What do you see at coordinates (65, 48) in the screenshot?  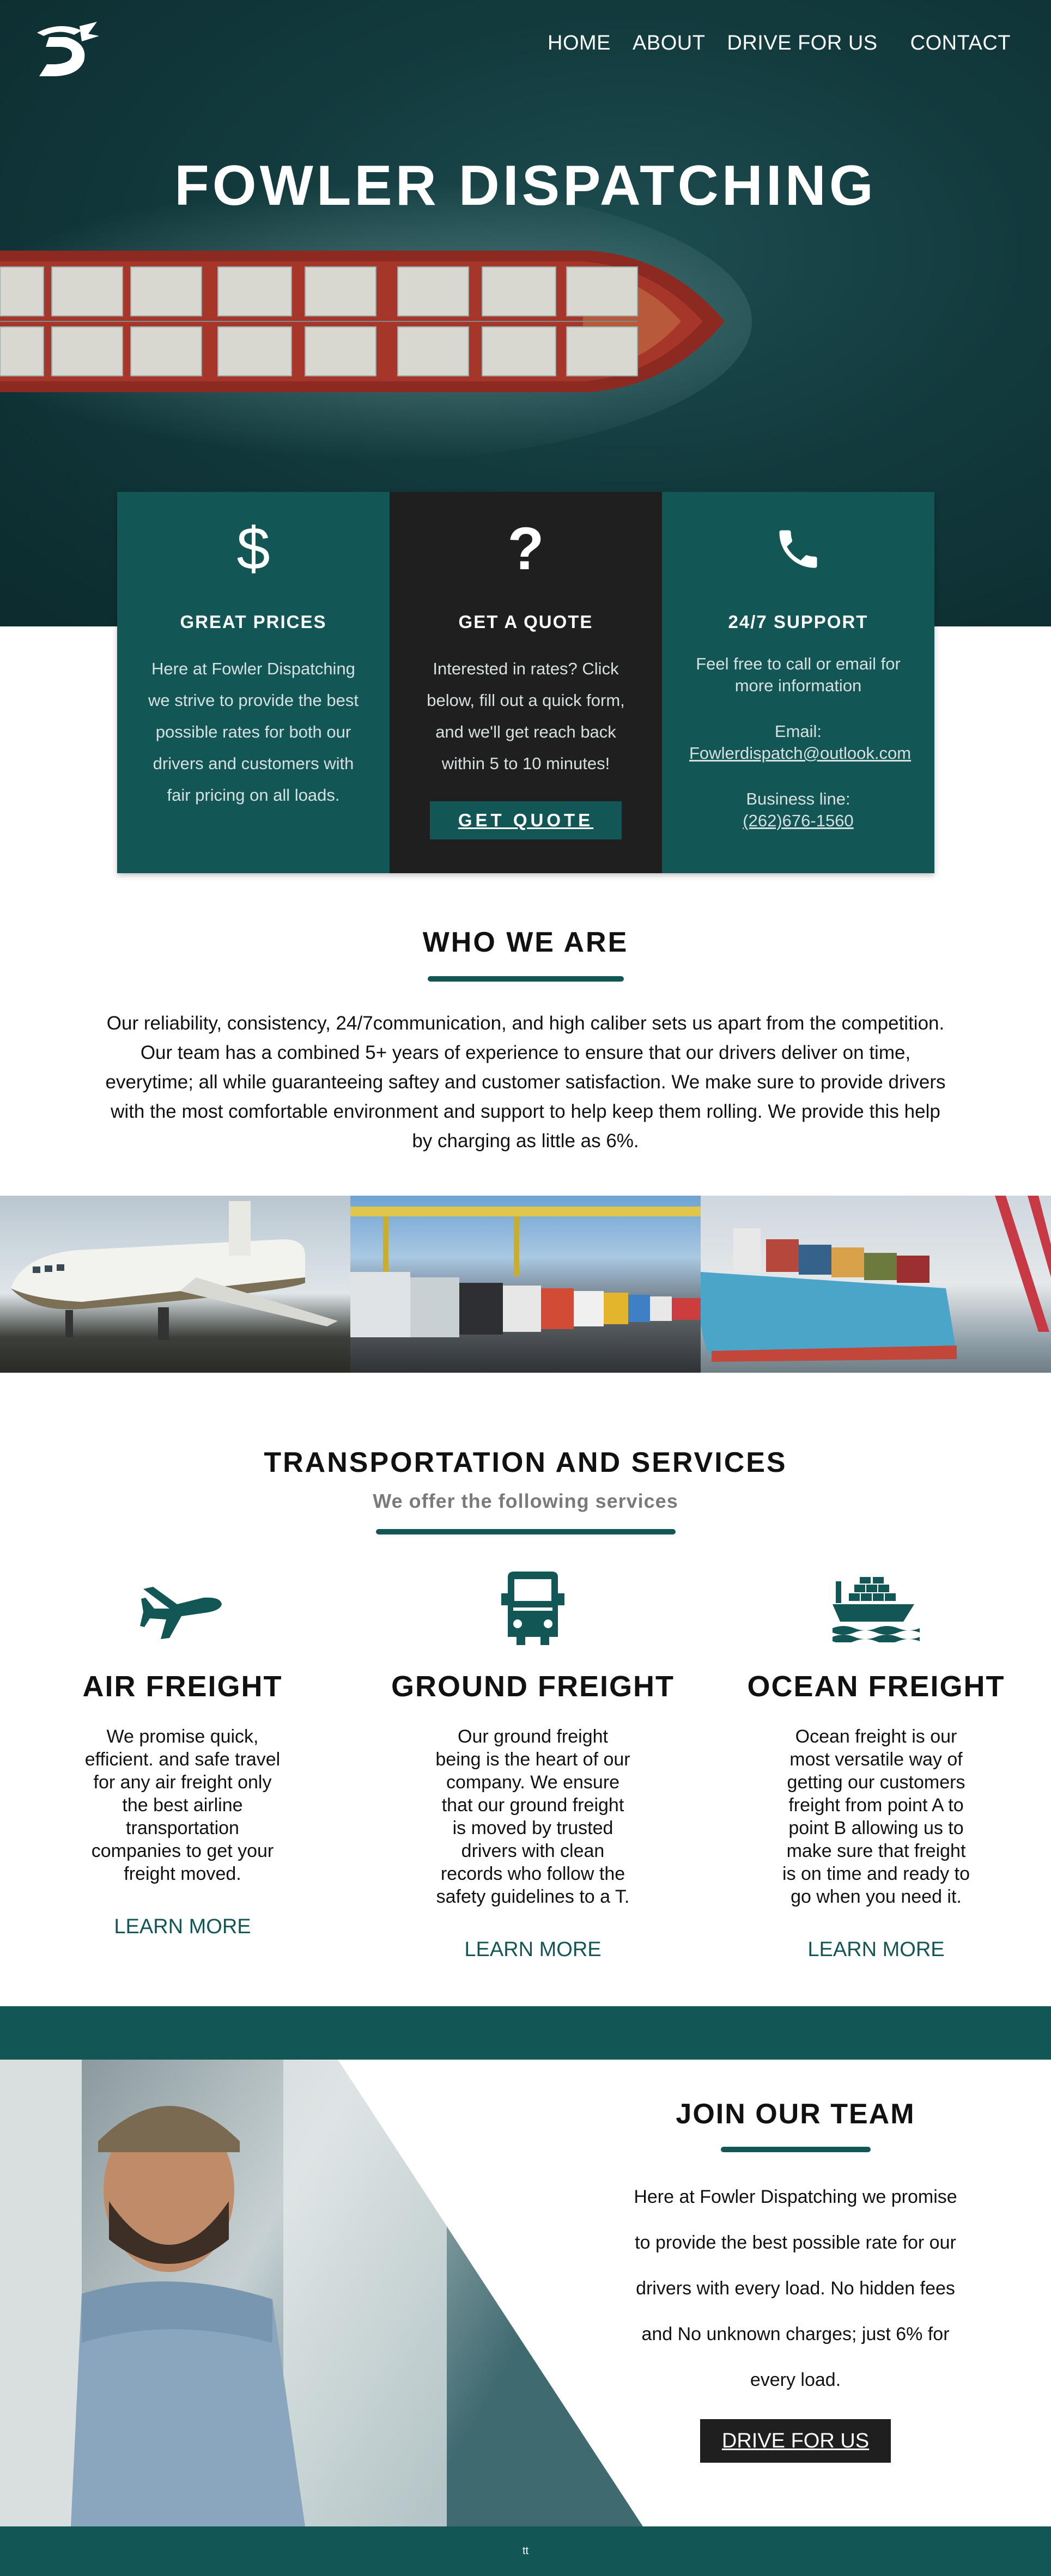 I see `fowler-d-logo-icon` at bounding box center [65, 48].